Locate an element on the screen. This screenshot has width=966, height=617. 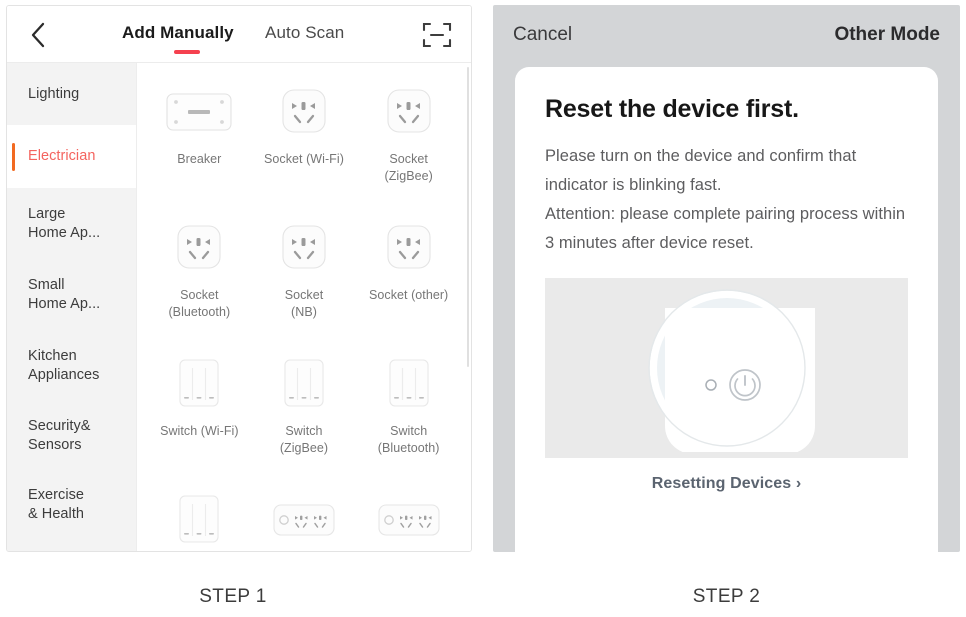
device-item-socket-bluetooth: Socket (Bluetooth) is located at coordinates (199, 273).